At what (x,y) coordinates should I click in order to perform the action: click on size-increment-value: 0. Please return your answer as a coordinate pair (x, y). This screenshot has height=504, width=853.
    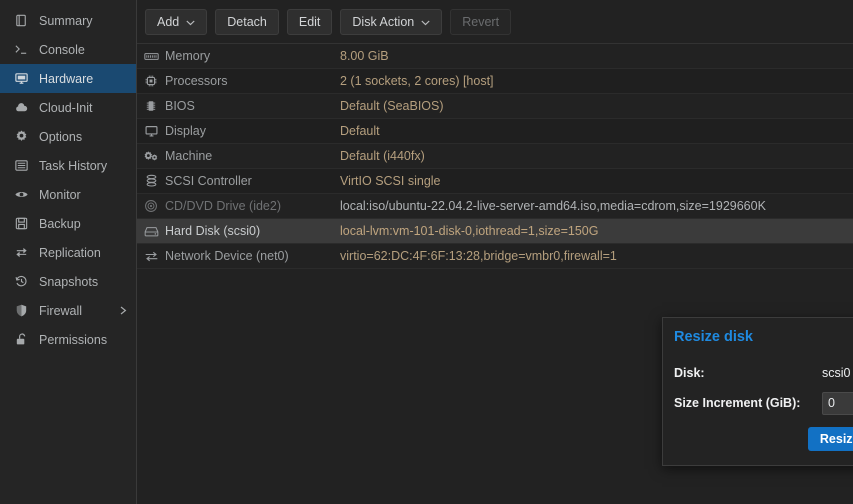
    Looking at the image, I should click on (840, 403).